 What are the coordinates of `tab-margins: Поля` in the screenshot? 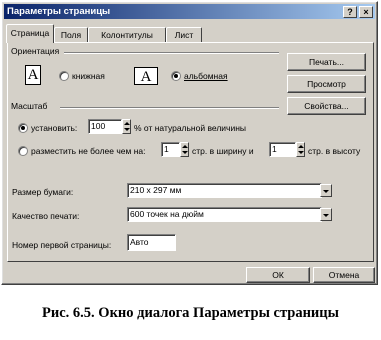 It's located at (71, 34).